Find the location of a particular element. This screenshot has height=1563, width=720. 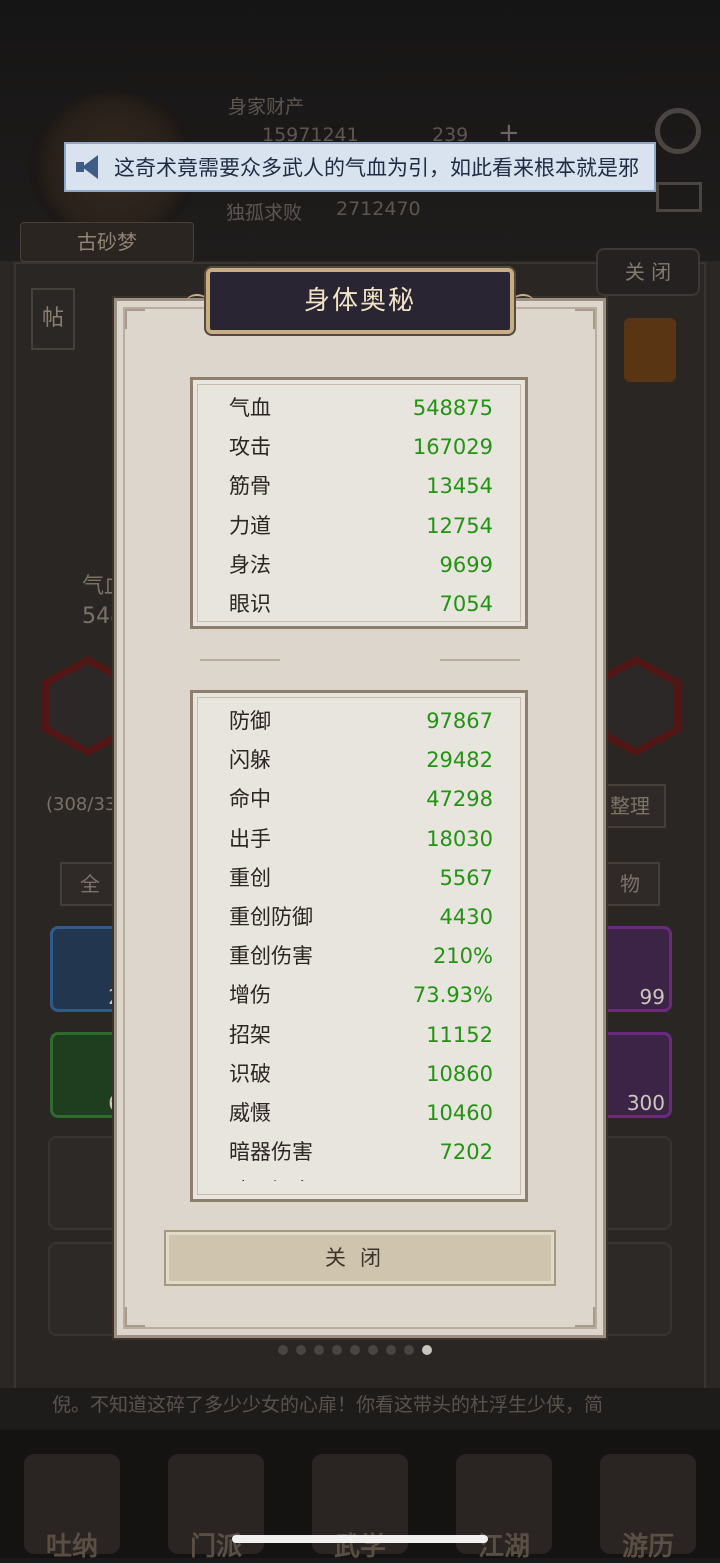

story-ticker: 倪。不知道这碎了多少少女的心扉！你看这带头的杜浮生少侠，简 is located at coordinates (360, 1410).